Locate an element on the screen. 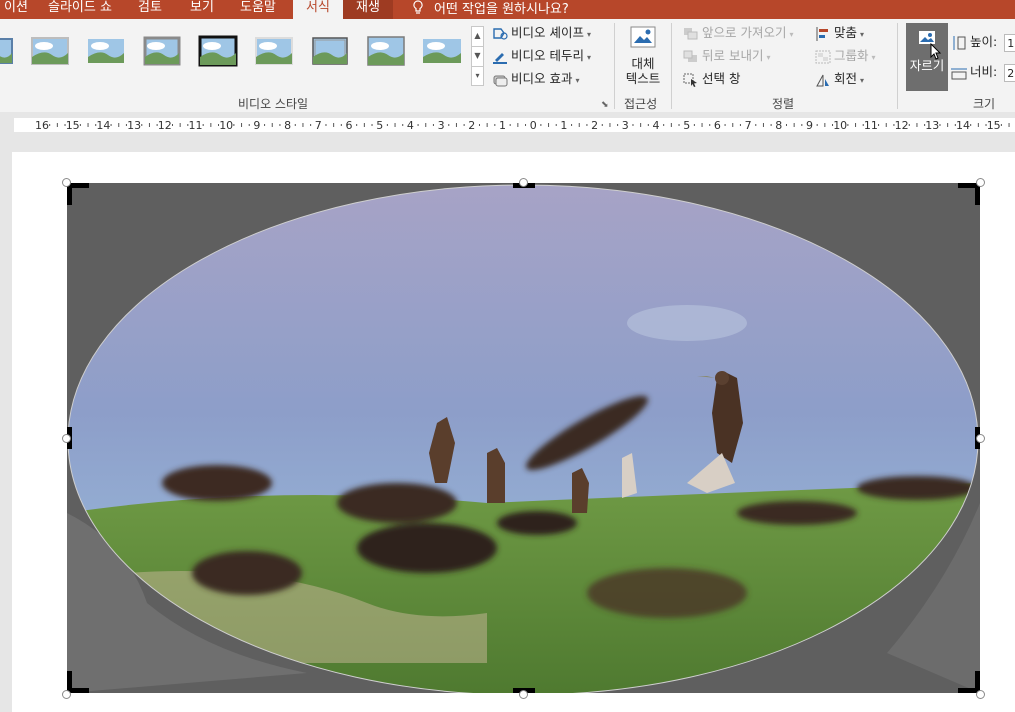 This screenshot has height=712, width=1015. bring-forward-icon is located at coordinates (691, 33).